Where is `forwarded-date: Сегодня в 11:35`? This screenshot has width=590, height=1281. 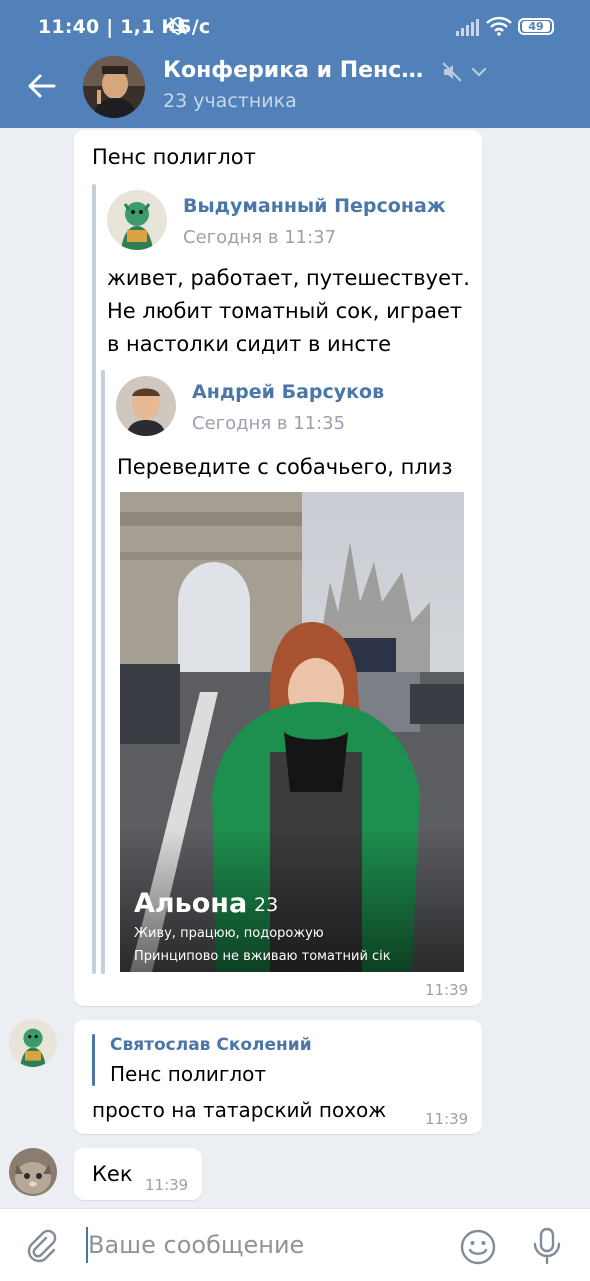 forwarded-date: Сегодня в 11:35 is located at coordinates (269, 423).